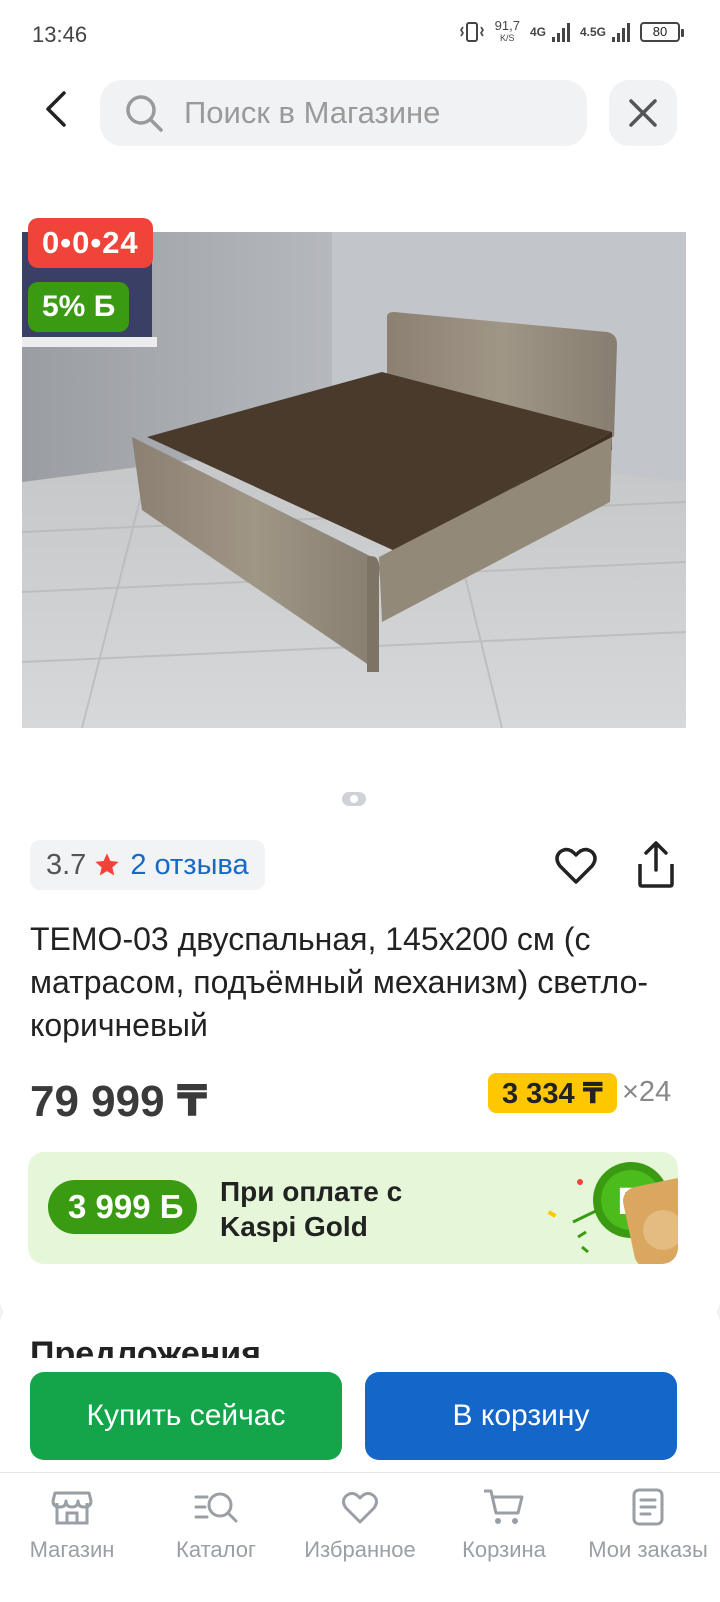  I want to click on status-time: 13:46, so click(60, 34).